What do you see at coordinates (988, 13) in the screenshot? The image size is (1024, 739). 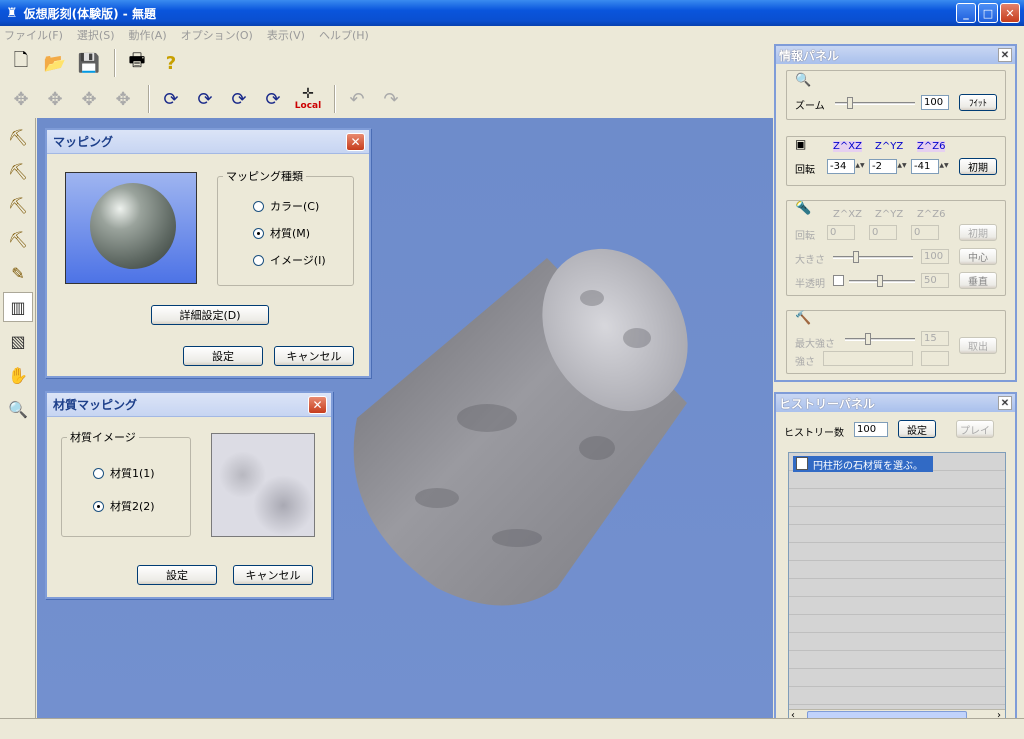 I see `maximize-button: □` at bounding box center [988, 13].